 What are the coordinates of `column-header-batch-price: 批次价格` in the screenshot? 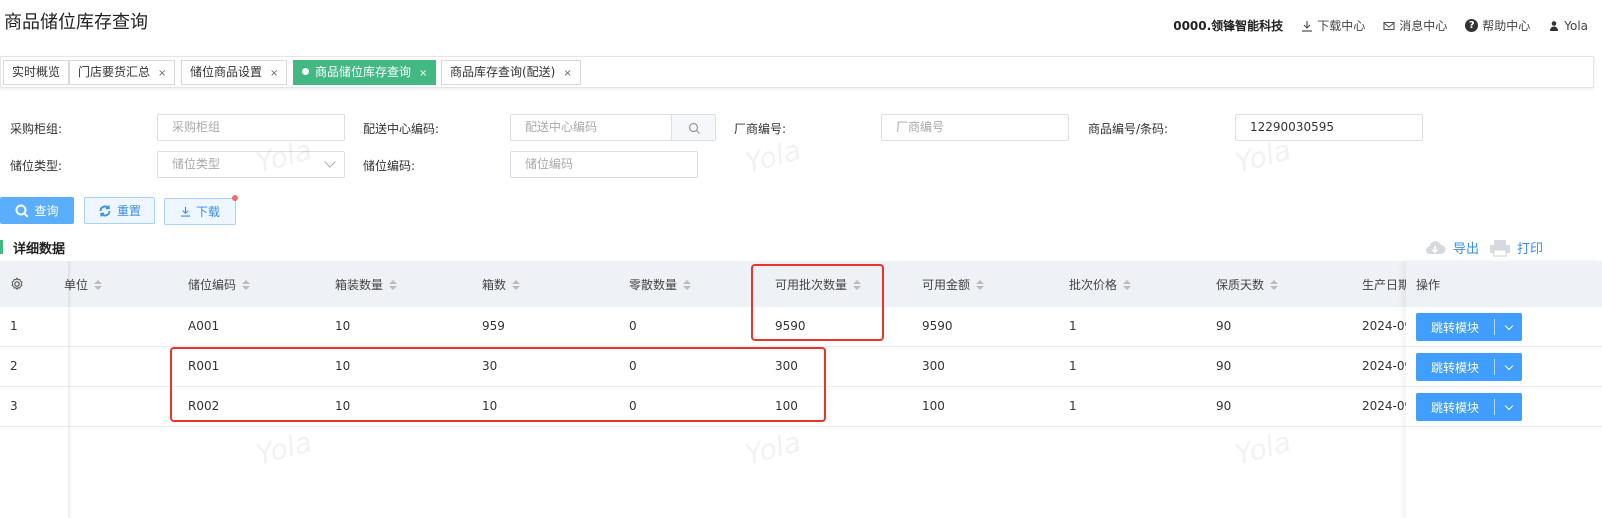 It's located at (1100, 284).